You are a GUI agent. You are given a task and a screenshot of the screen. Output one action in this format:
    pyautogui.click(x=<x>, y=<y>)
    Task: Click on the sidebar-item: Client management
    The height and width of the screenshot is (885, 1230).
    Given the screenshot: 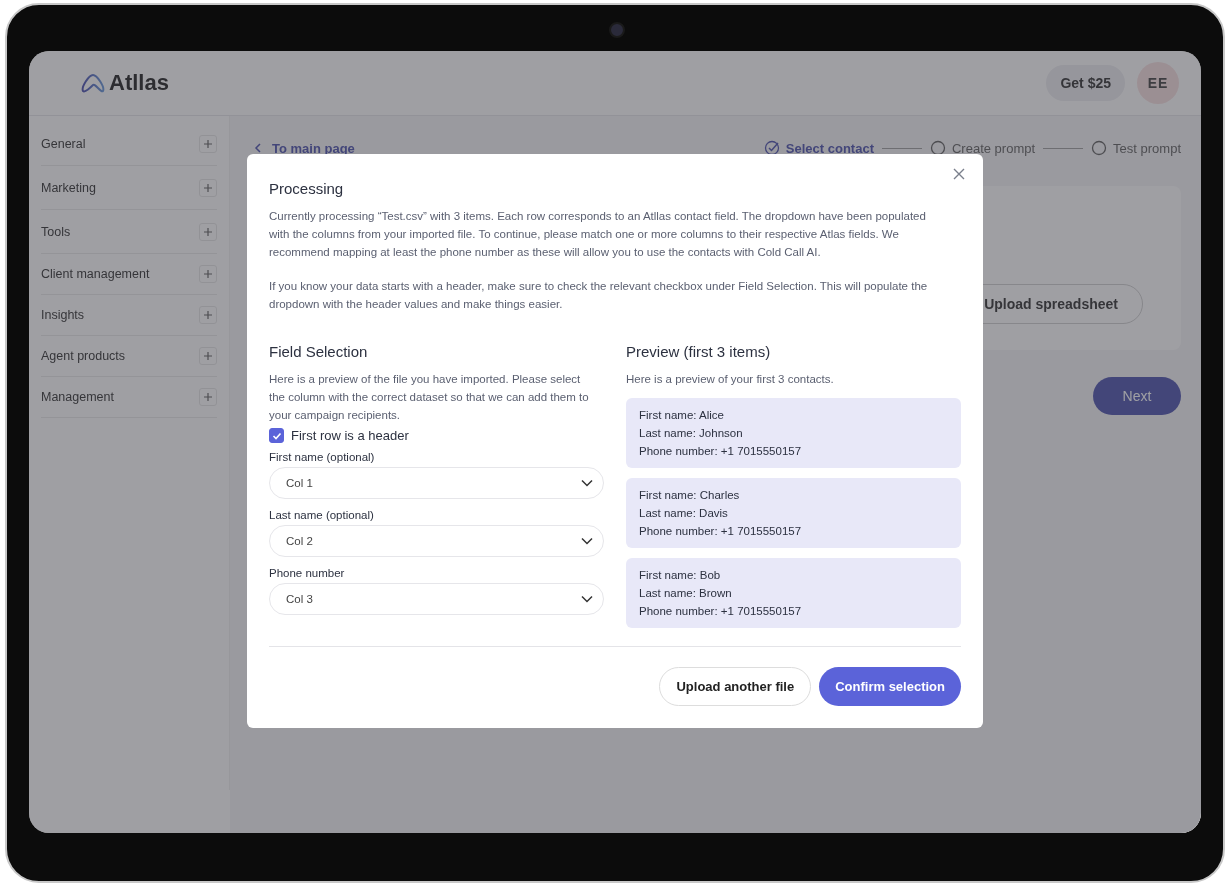 What is the action you would take?
    pyautogui.click(x=129, y=274)
    